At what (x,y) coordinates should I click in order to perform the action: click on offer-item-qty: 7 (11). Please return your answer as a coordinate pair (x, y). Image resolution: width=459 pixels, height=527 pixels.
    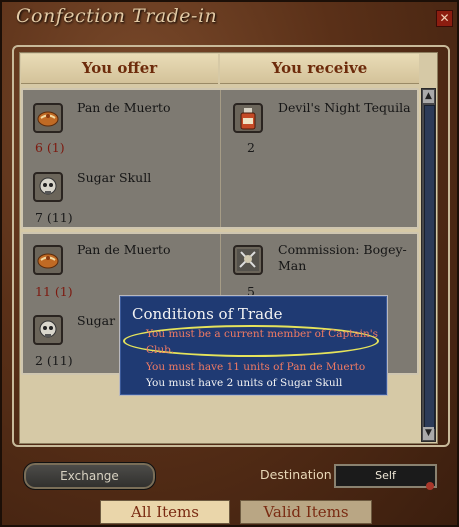
    Looking at the image, I should click on (54, 217).